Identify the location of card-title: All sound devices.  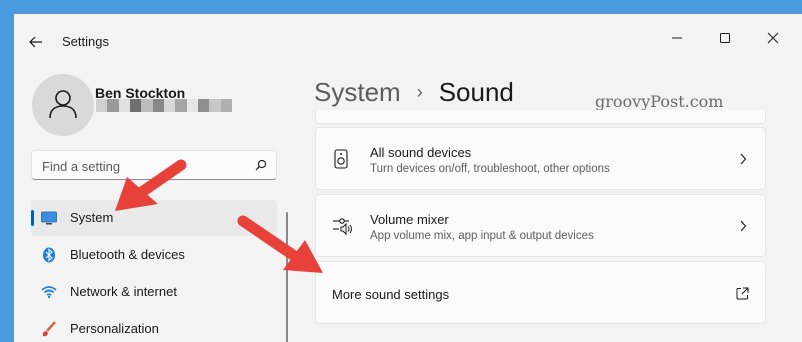
(421, 152).